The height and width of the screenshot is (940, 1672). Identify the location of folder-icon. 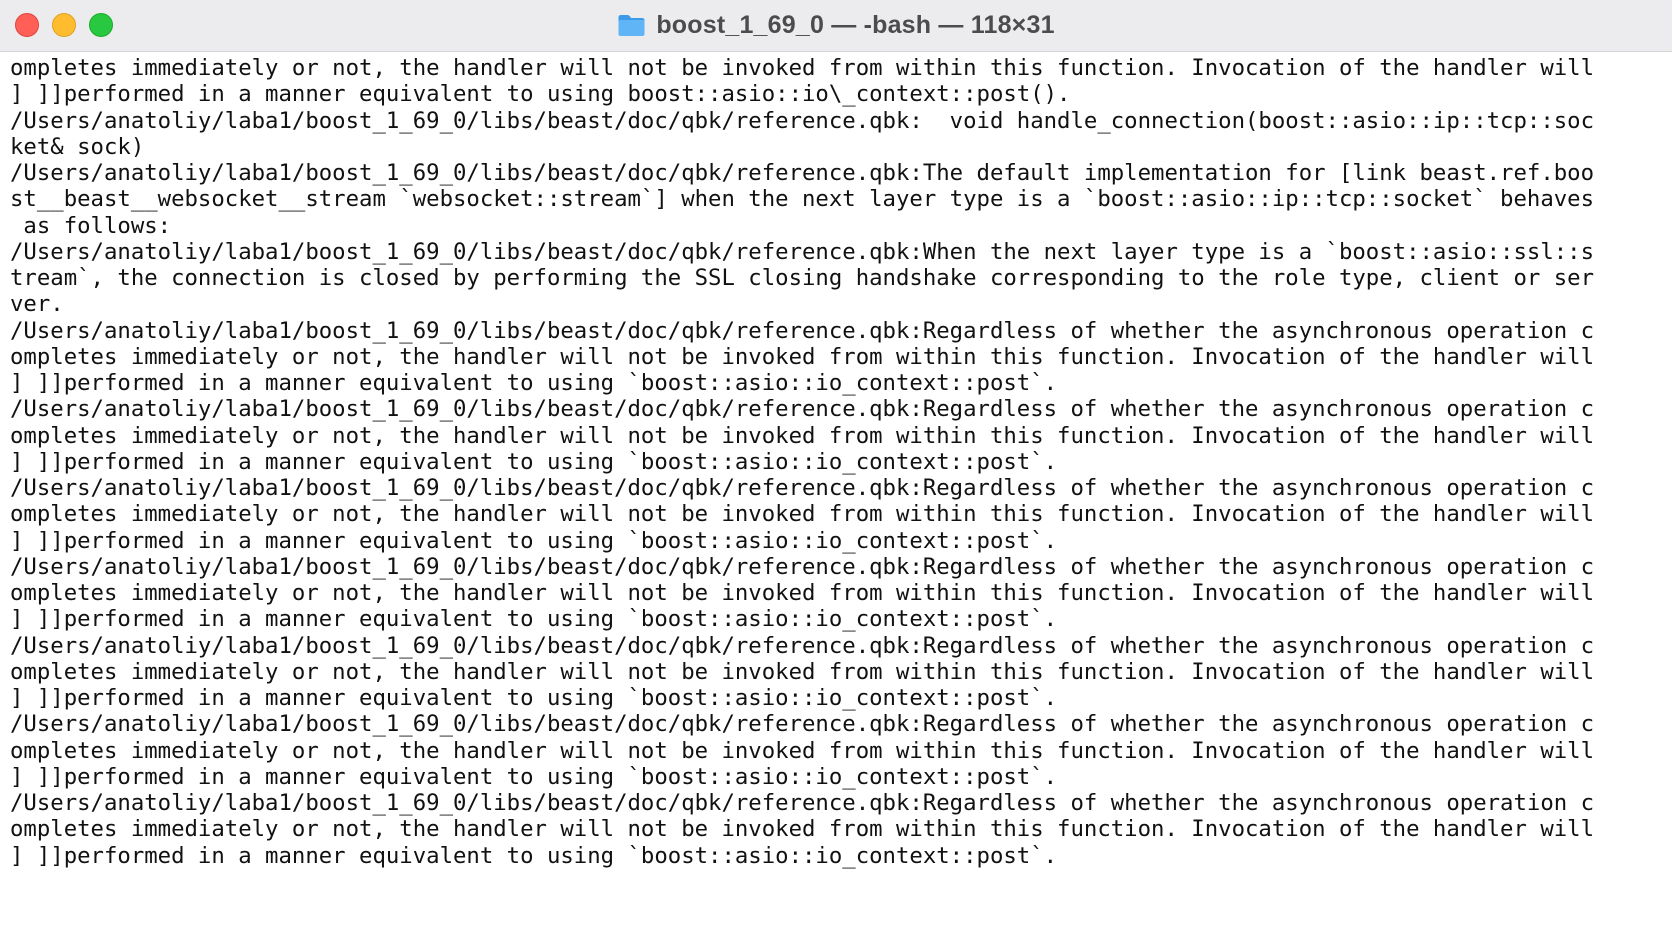
(631, 25).